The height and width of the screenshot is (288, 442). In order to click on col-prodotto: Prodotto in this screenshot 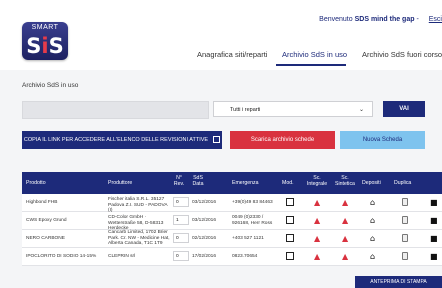, I will do `click(36, 183)`.